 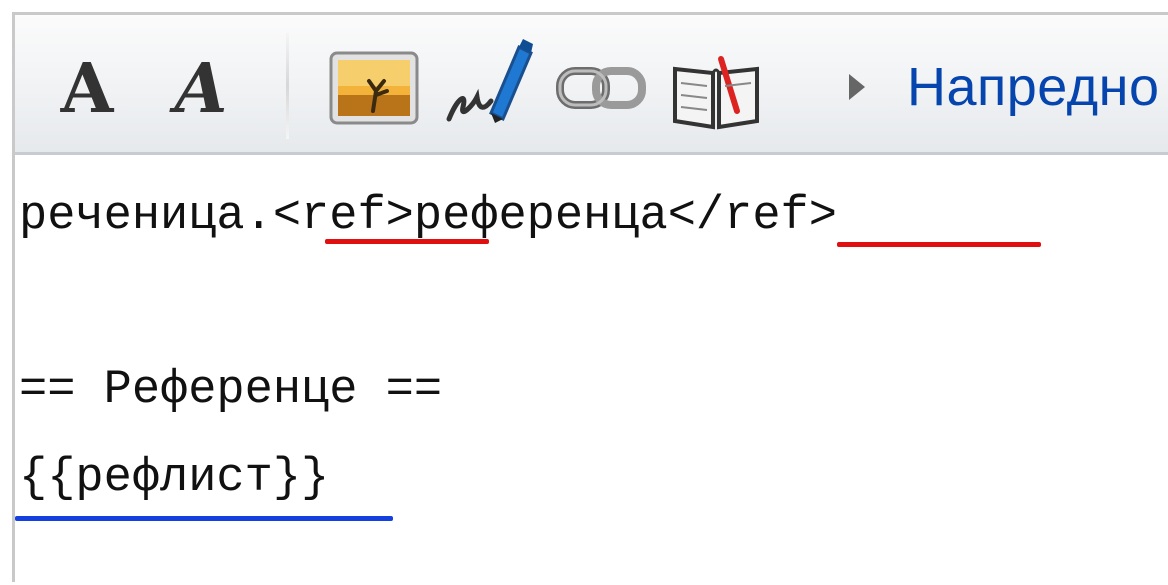 I want to click on editor-line-reflist: {{рефлист}}, so click(x=174, y=478).